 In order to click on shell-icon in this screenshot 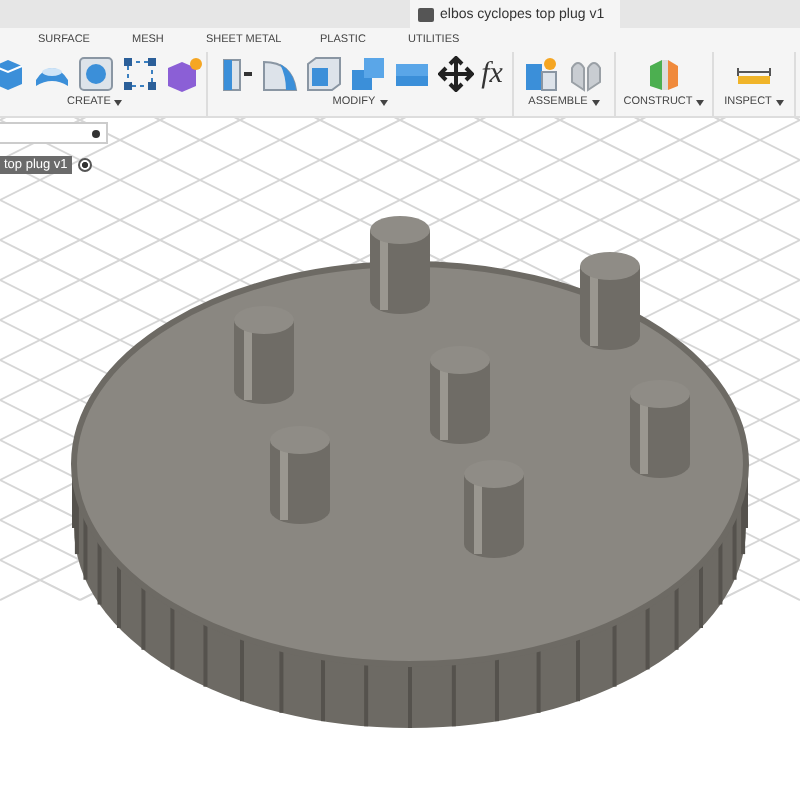, I will do `click(323, 74)`.